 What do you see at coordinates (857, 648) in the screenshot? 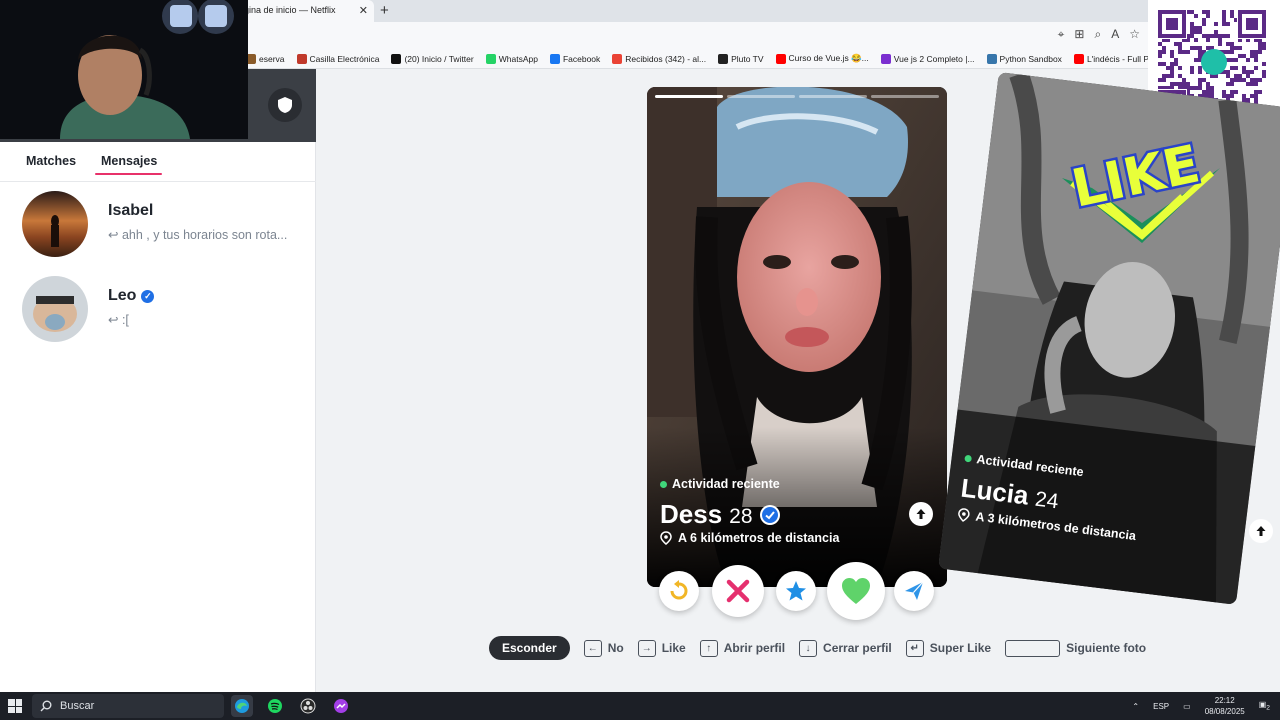
I see `hint-close-profile: Cerrar perfil` at bounding box center [857, 648].